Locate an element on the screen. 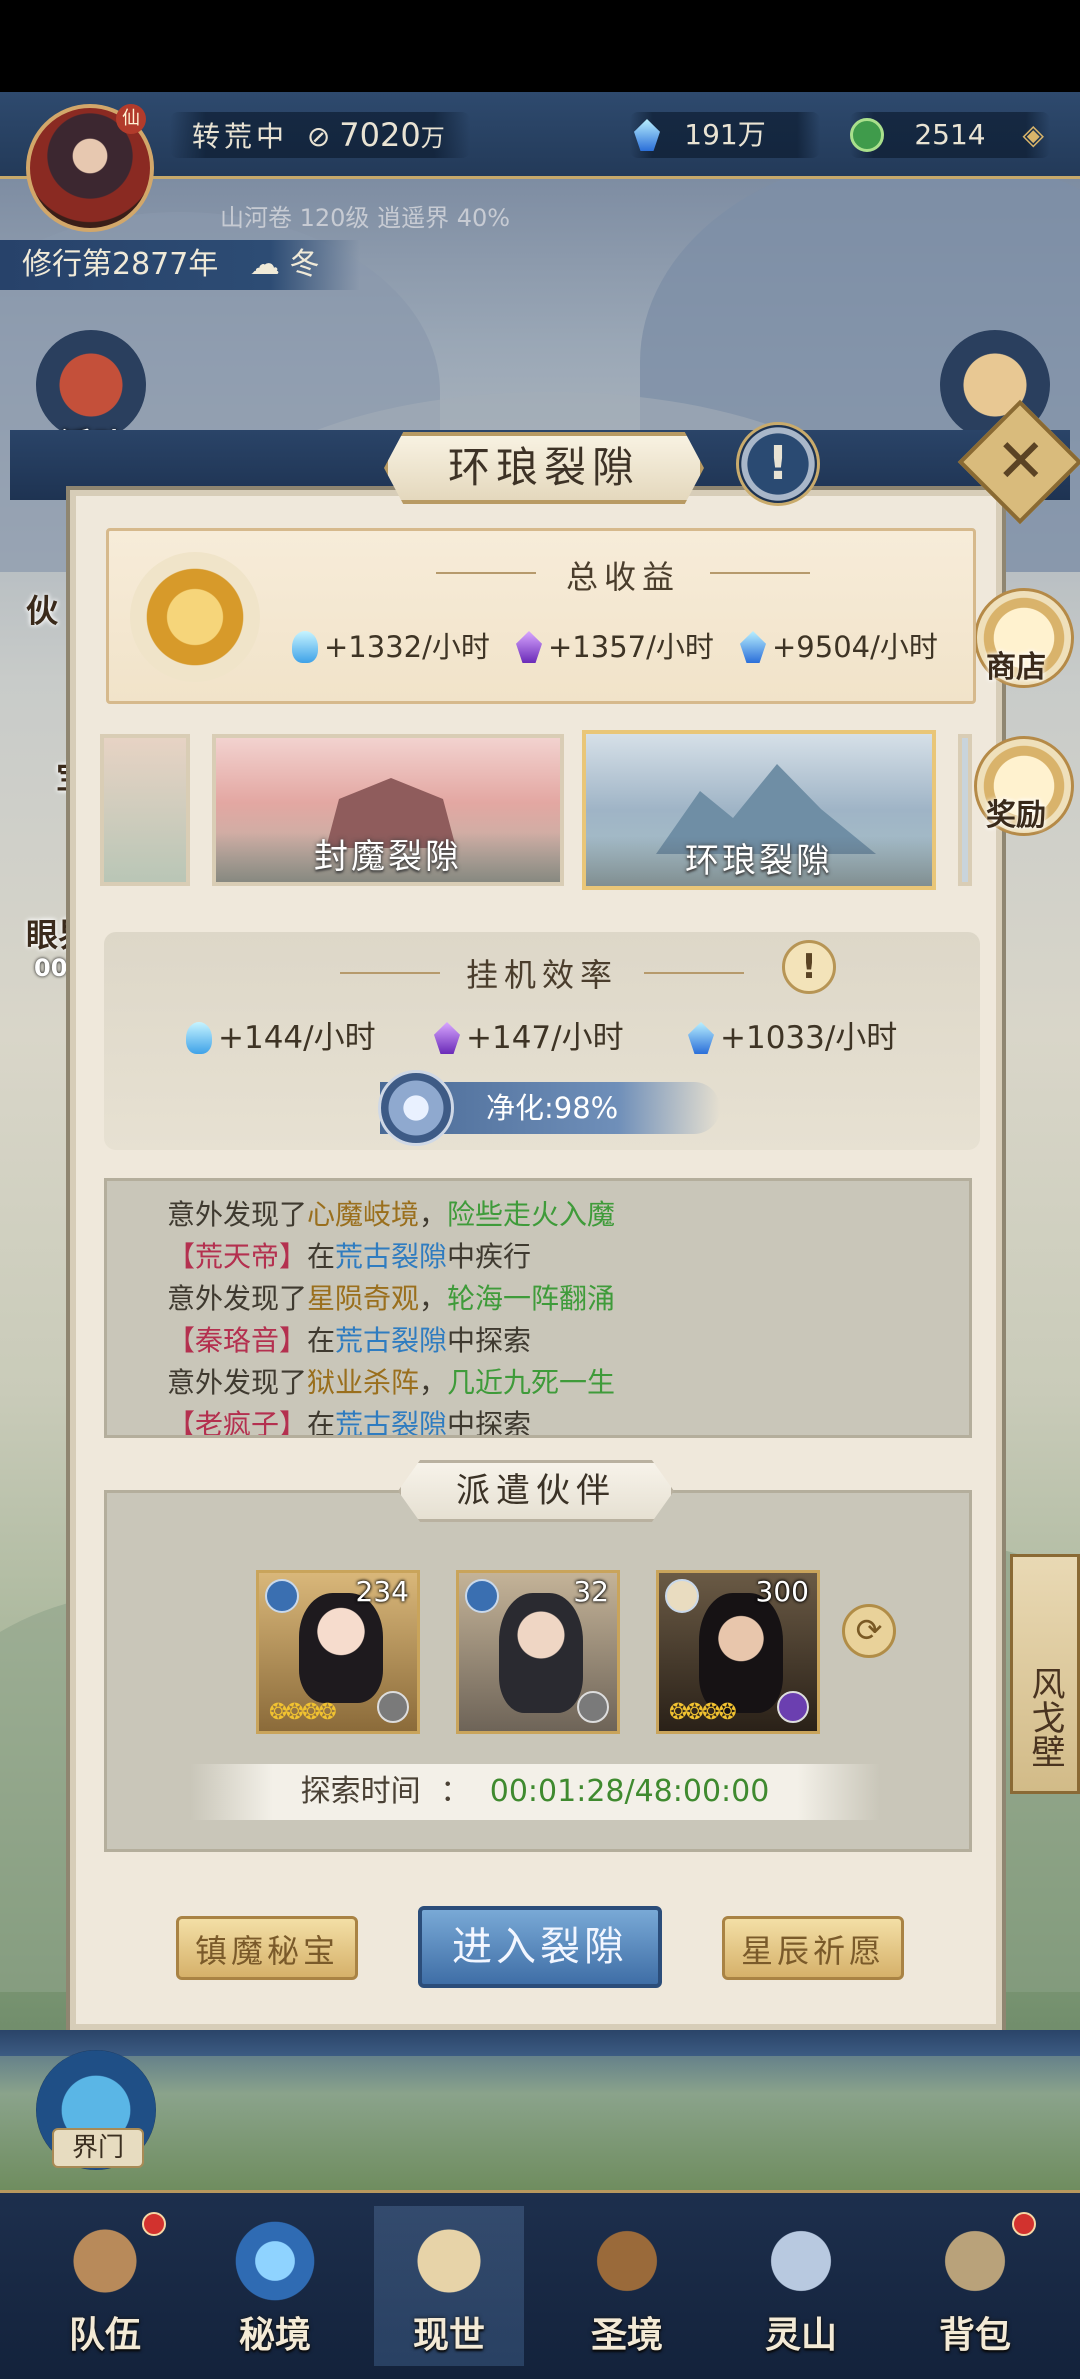  rate-value: +1332/小时 is located at coordinates (407, 647).